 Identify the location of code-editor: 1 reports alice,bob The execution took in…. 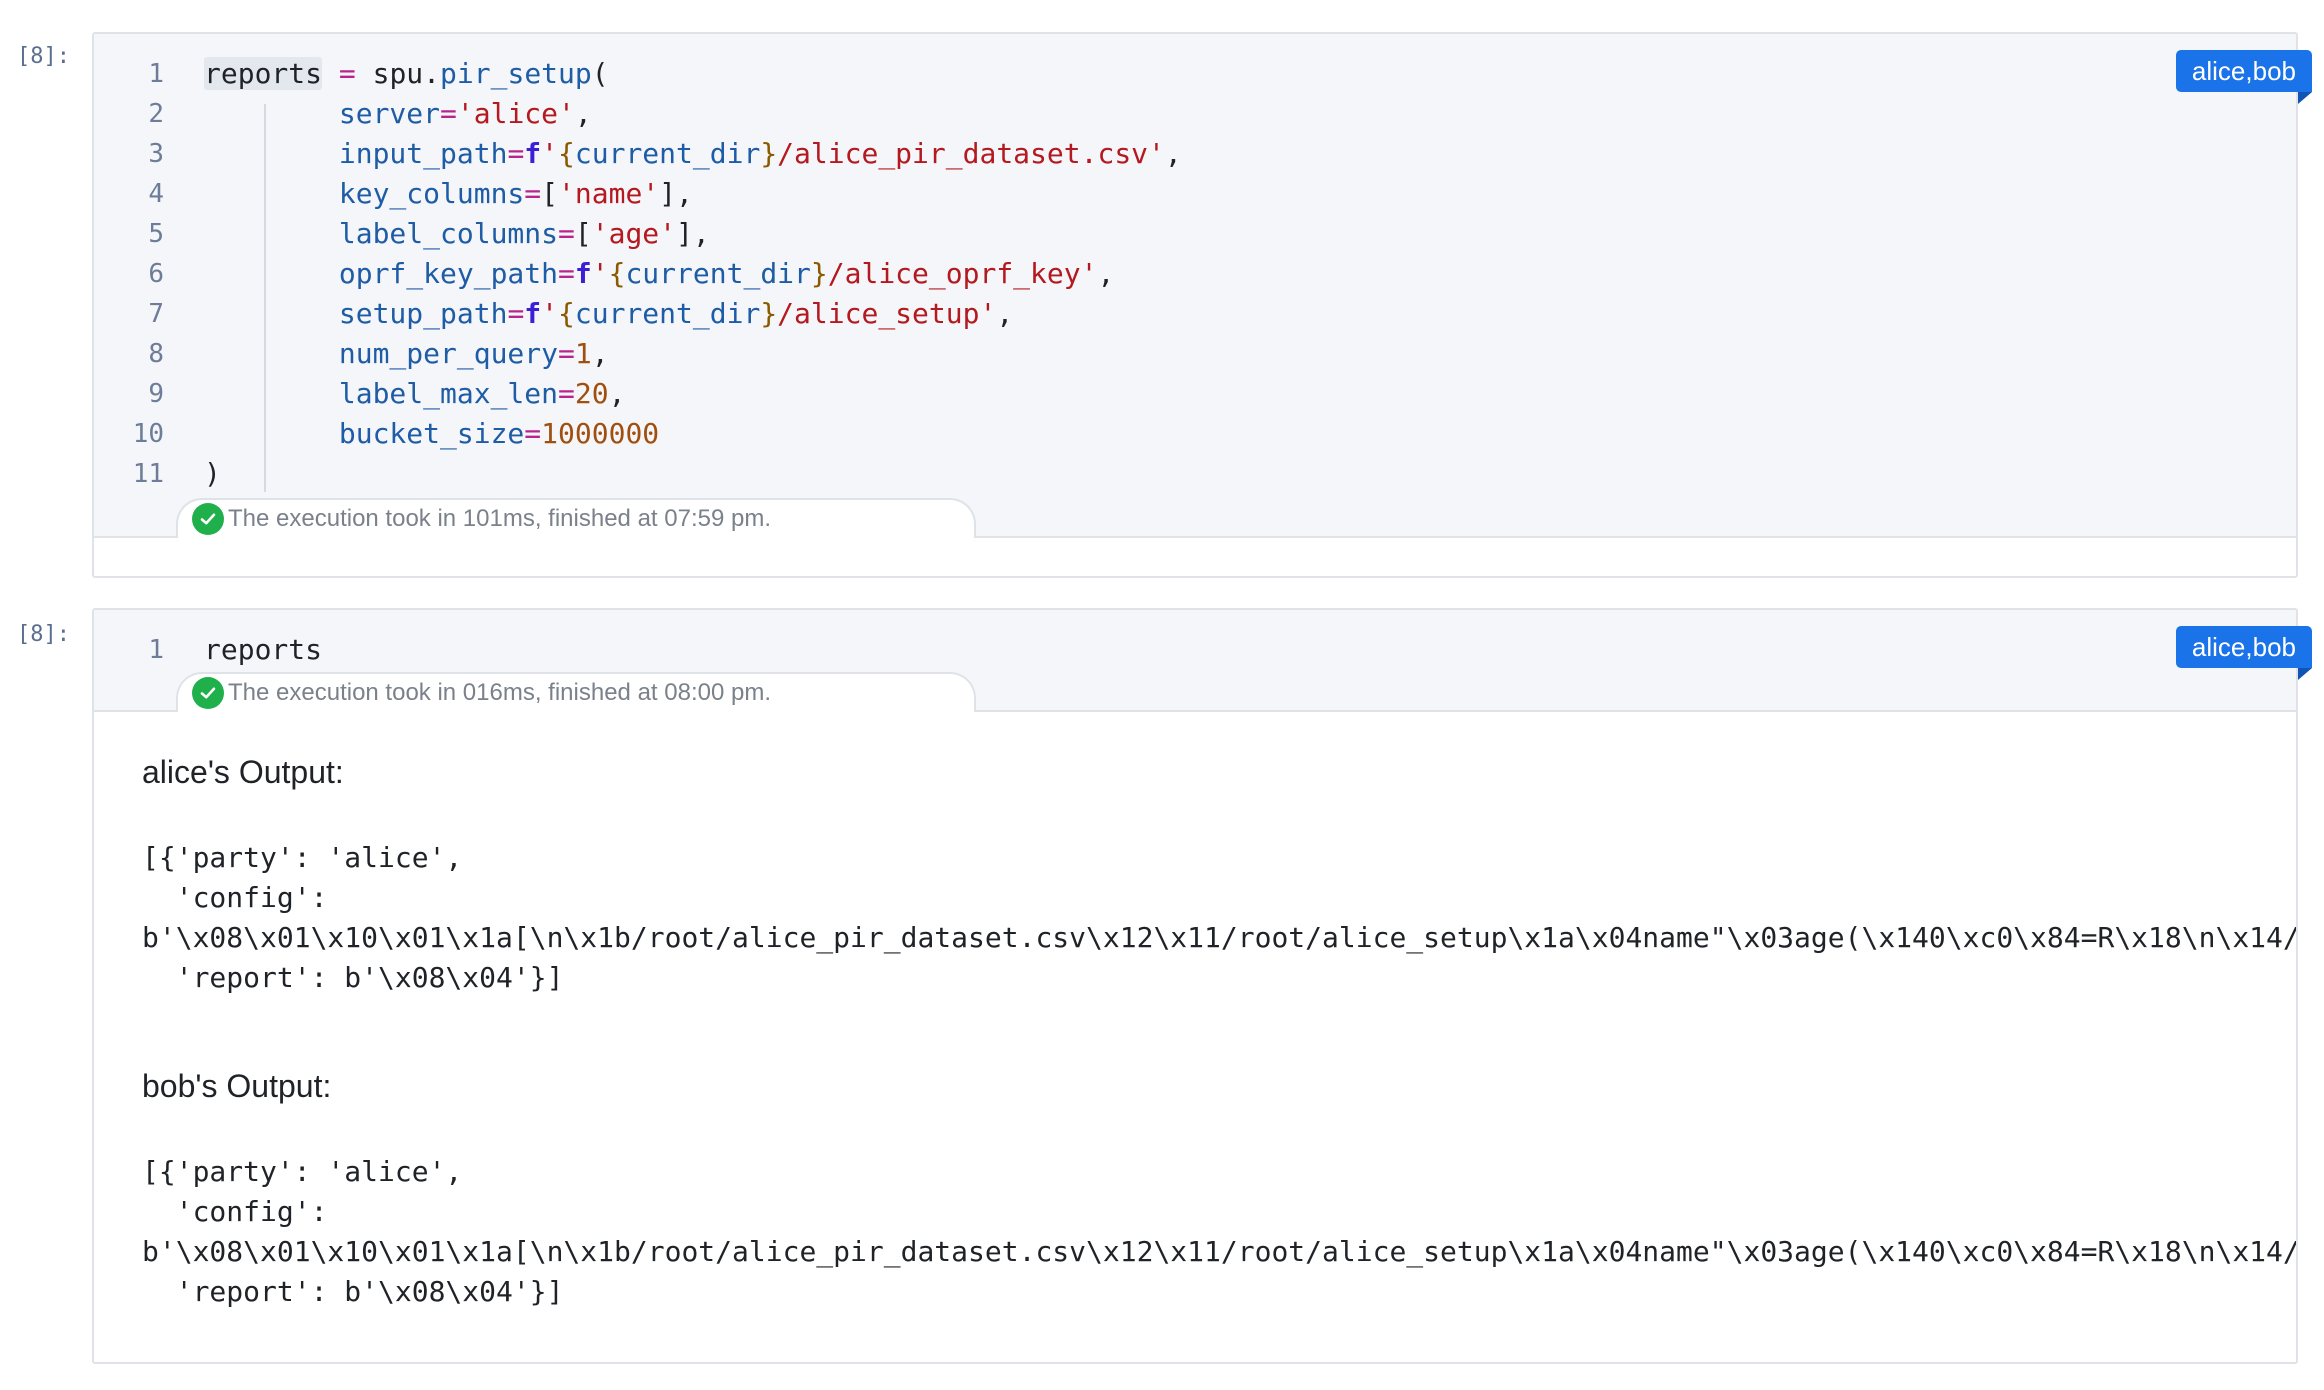
(1203, 661).